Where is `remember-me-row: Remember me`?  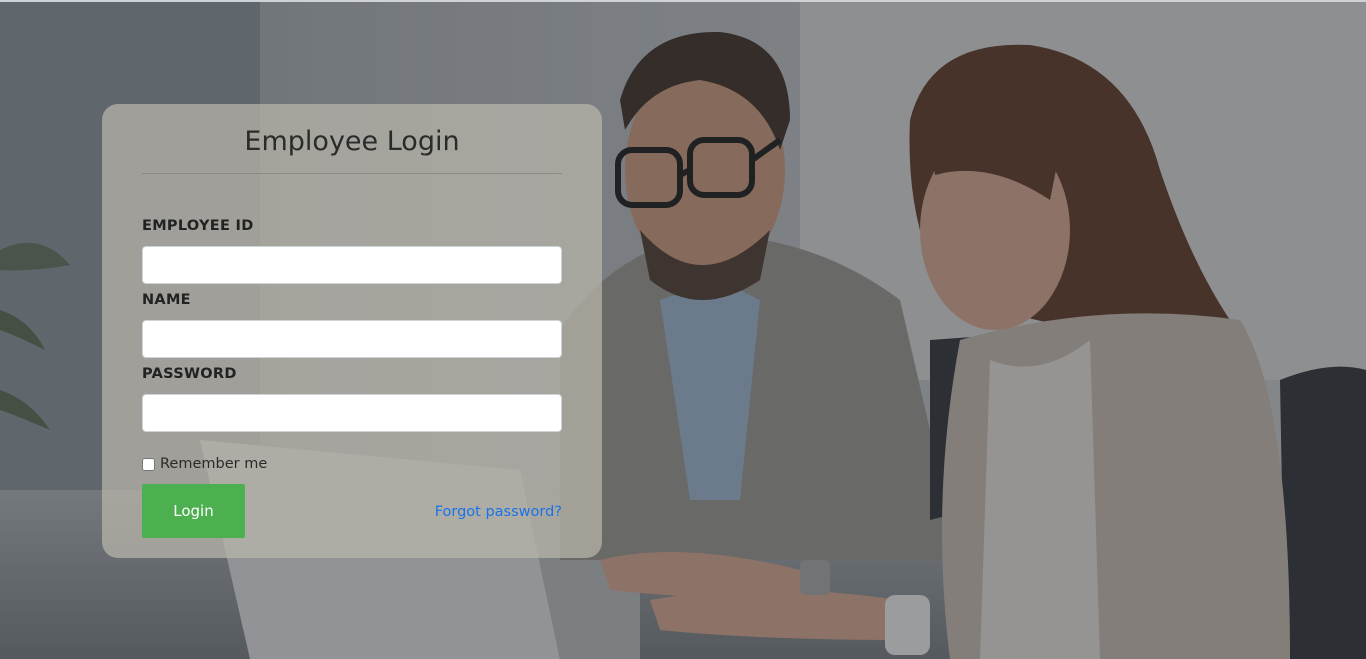 remember-me-row: Remember me is located at coordinates (204, 464).